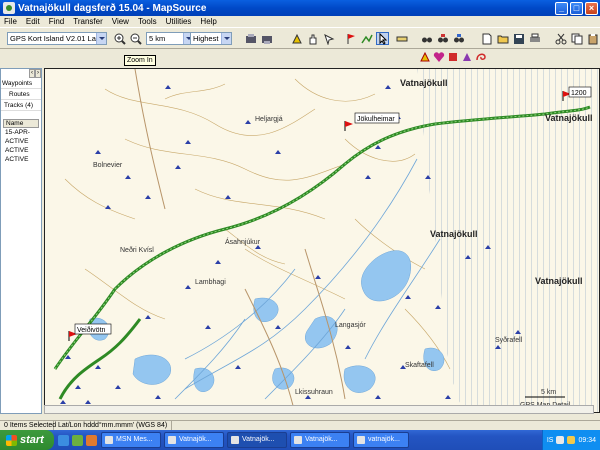  Describe the element at coordinates (21, 94) in the screenshot. I see `tab-routes: Routes` at that location.